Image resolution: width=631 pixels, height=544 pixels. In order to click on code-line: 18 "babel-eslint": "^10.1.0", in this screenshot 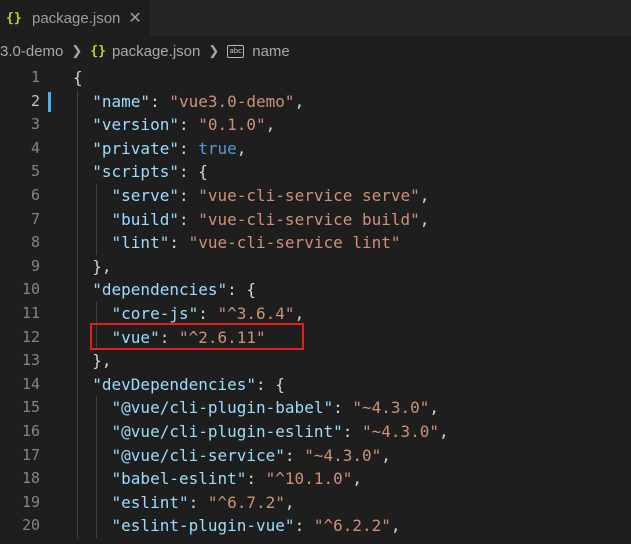, I will do `click(315, 479)`.